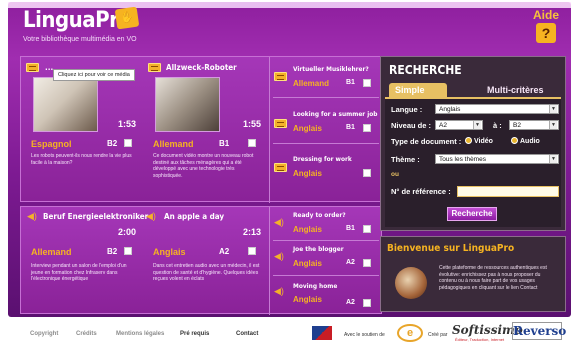 Image resolution: width=577 pixels, height=344 pixels. Describe the element at coordinates (451, 248) in the screenshot. I see `welcome-title: Bienvenue sur LinguaPro` at that location.